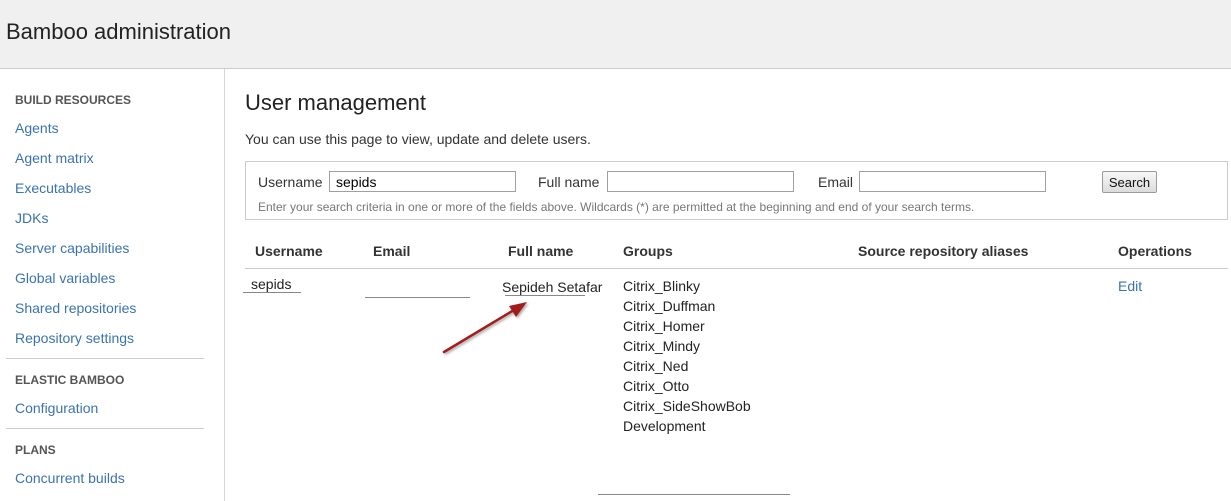 The image size is (1231, 501). Describe the element at coordinates (272, 292) in the screenshot. I see `username-underline` at that location.